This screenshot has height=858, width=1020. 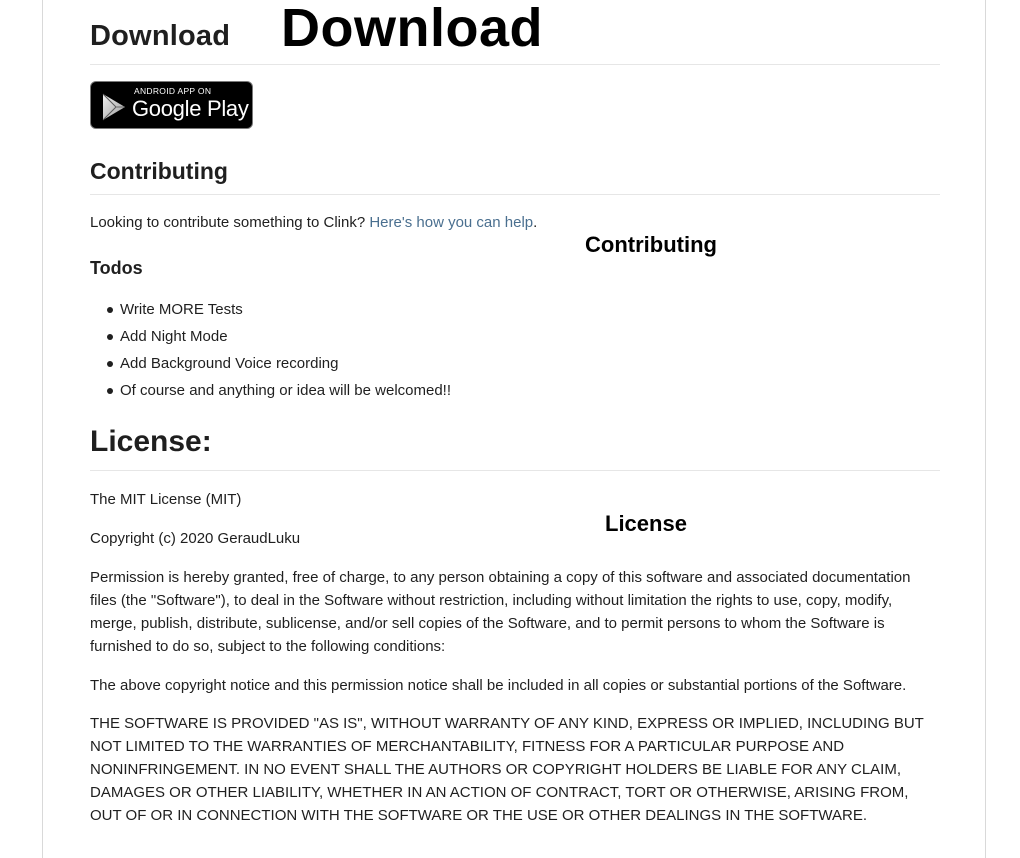 What do you see at coordinates (116, 268) in the screenshot?
I see `todos-heading: Todos` at bounding box center [116, 268].